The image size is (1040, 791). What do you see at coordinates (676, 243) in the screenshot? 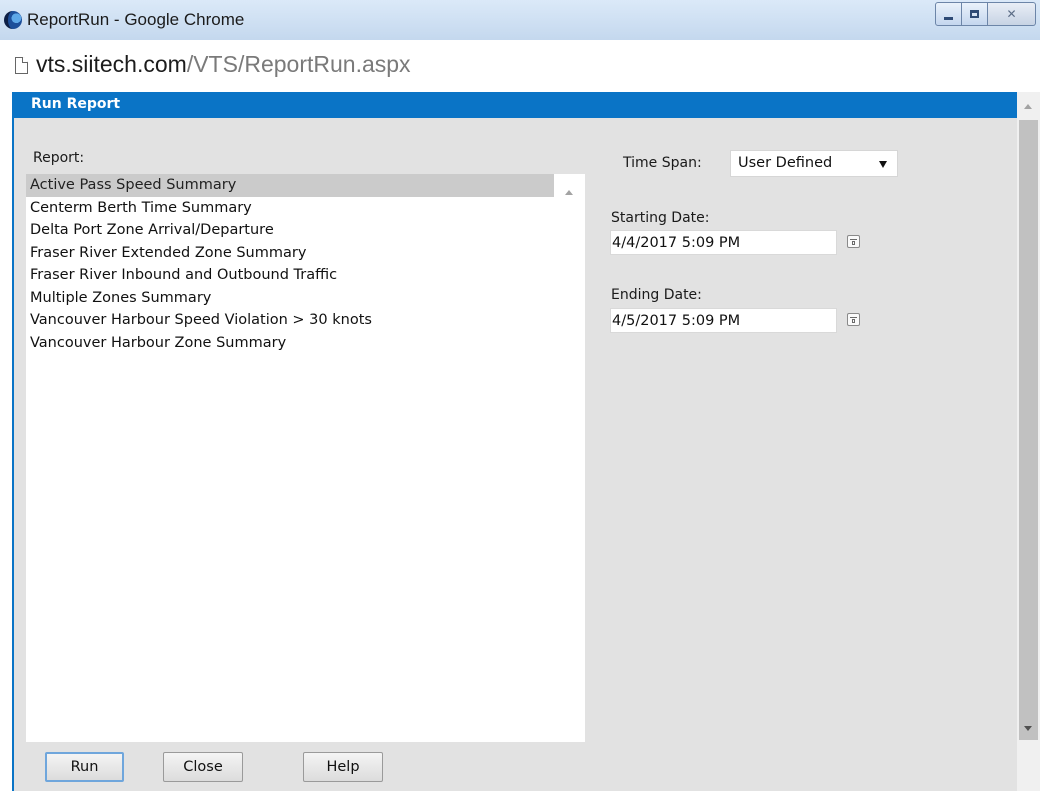
I see `starting-date-value: 4/4/2017 5:09 PM` at bounding box center [676, 243].